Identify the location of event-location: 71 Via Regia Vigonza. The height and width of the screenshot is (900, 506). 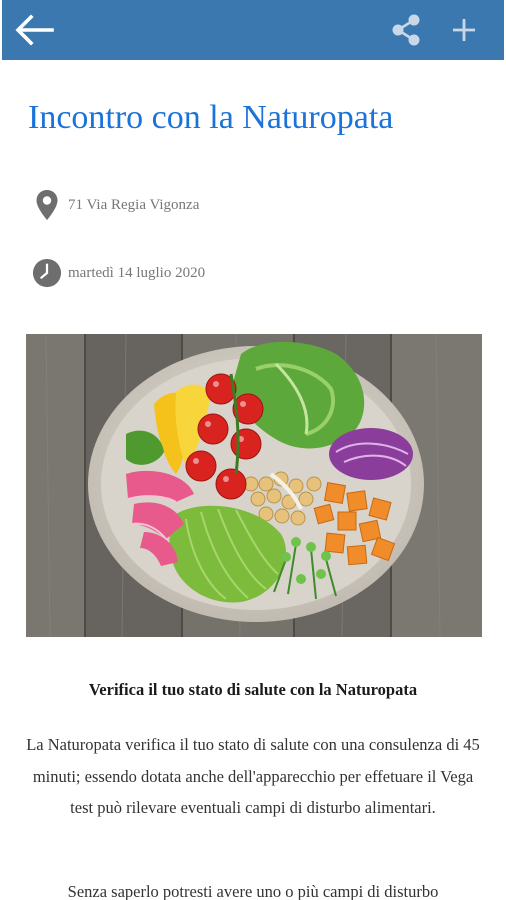
(134, 204).